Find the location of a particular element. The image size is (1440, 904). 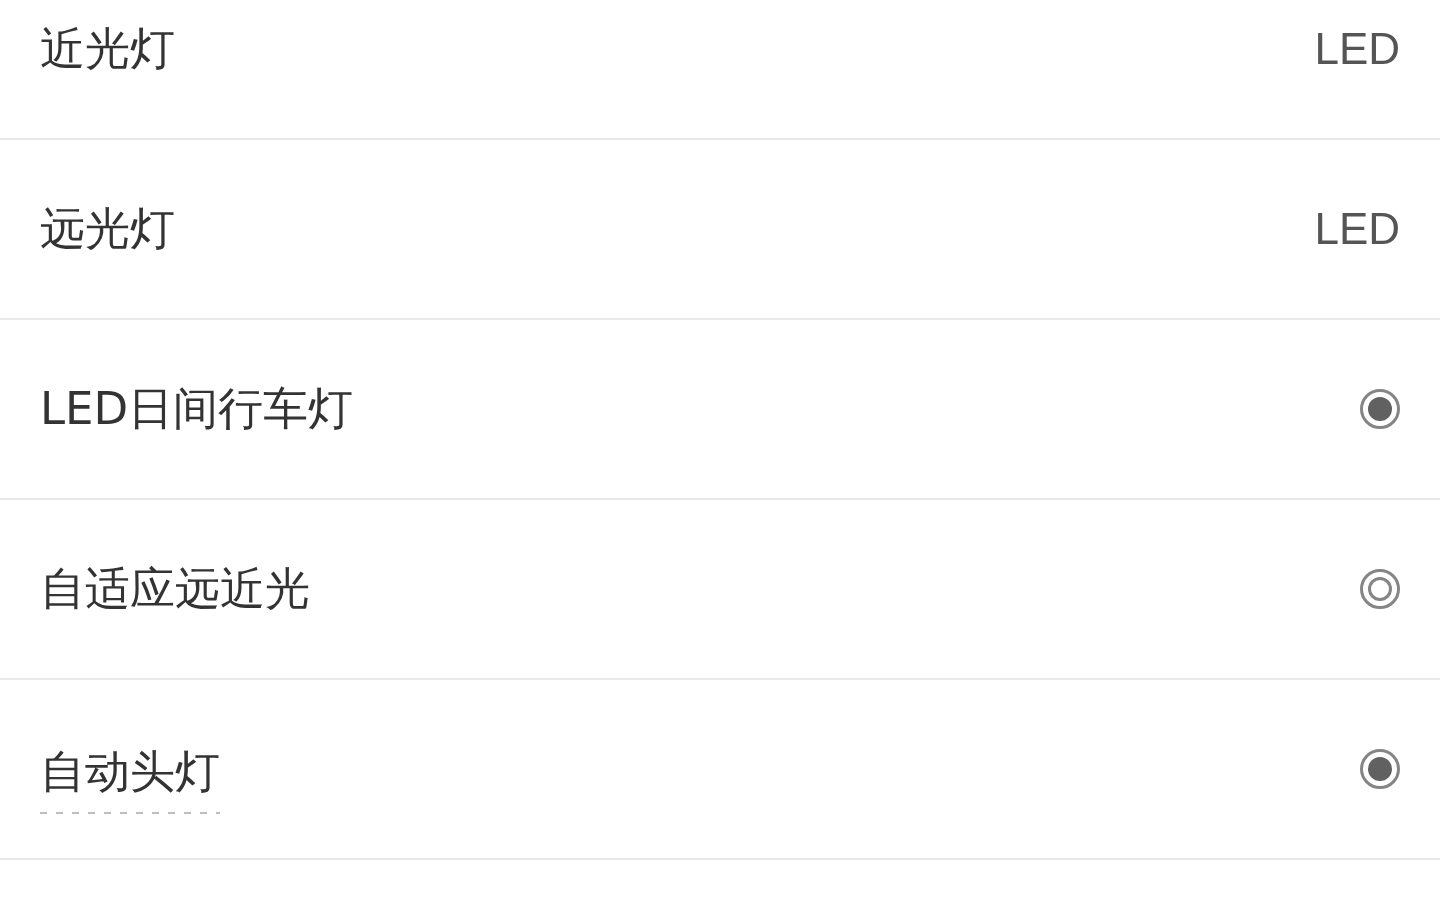

spec-label: 远光灯 is located at coordinates (107, 229).